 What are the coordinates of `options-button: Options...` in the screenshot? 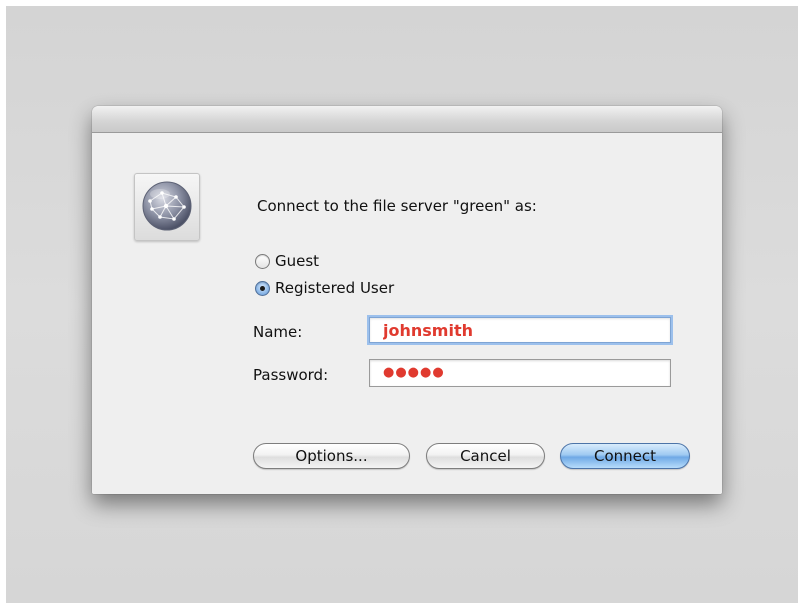 It's located at (331, 456).